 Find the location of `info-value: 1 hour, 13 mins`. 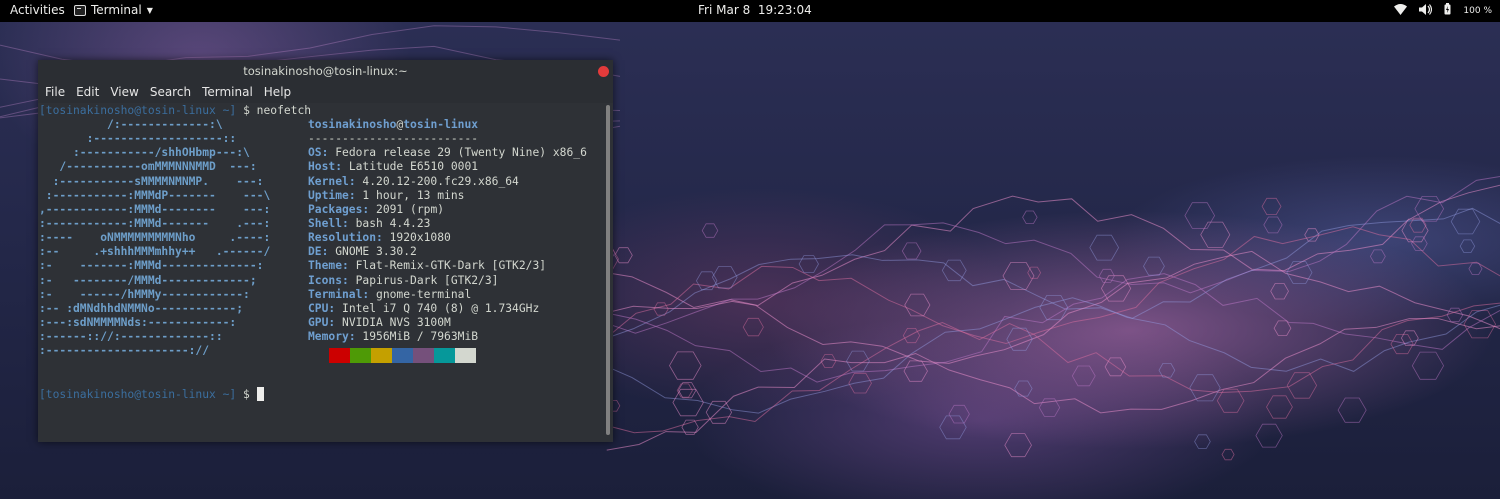

info-value: 1 hour, 13 mins is located at coordinates (413, 195).